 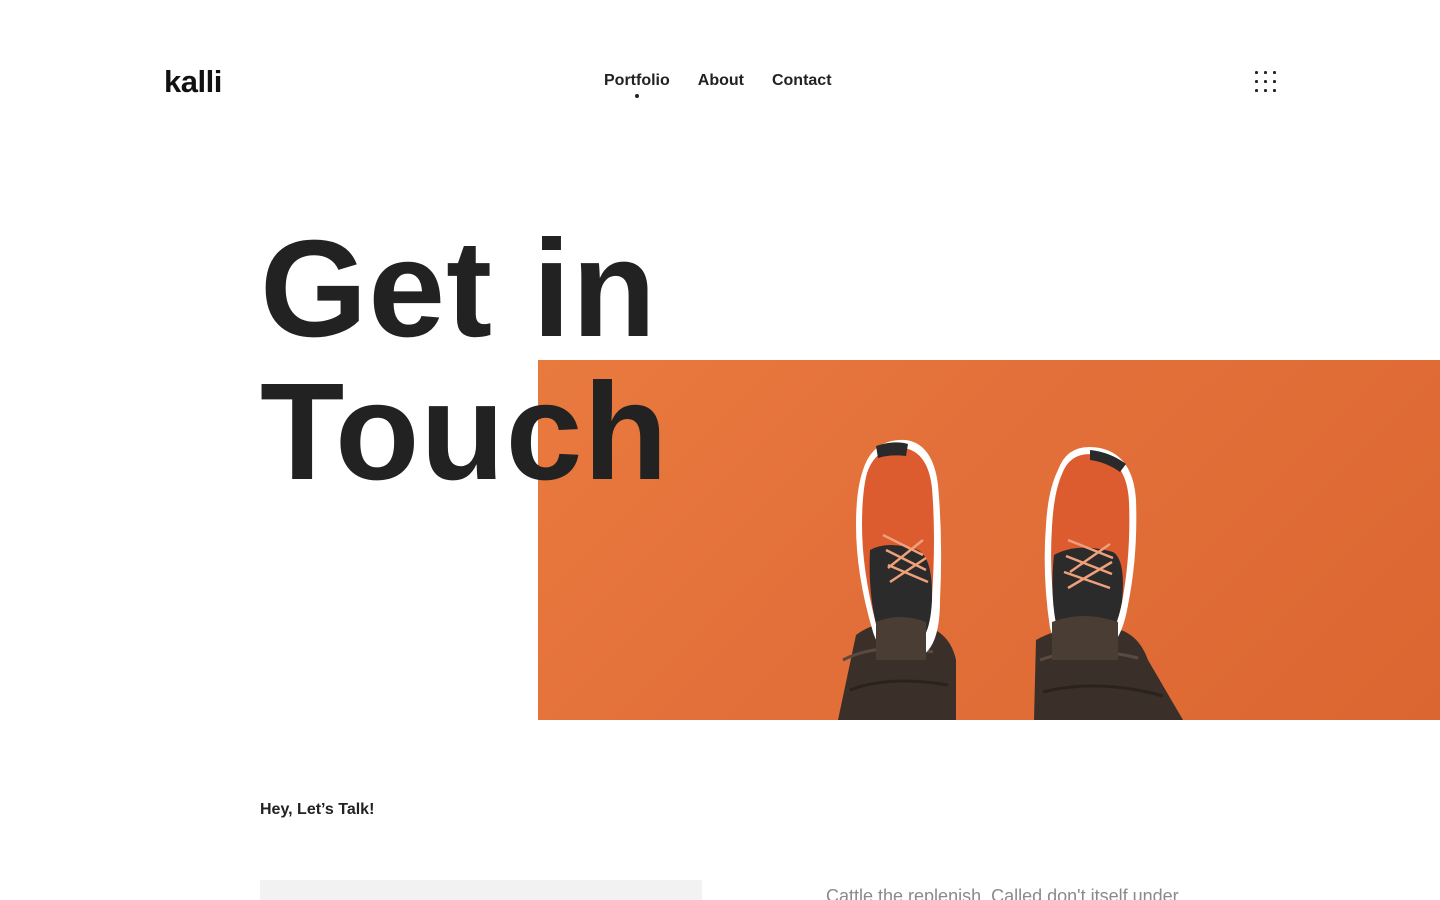 I want to click on logo: kalli, so click(x=193, y=82).